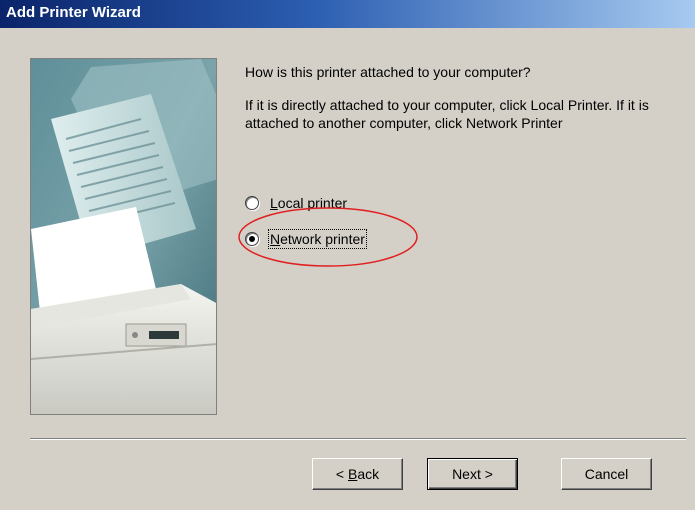 The image size is (695, 510). What do you see at coordinates (347, 14) in the screenshot?
I see `title-bar: Add Printer Wizard` at bounding box center [347, 14].